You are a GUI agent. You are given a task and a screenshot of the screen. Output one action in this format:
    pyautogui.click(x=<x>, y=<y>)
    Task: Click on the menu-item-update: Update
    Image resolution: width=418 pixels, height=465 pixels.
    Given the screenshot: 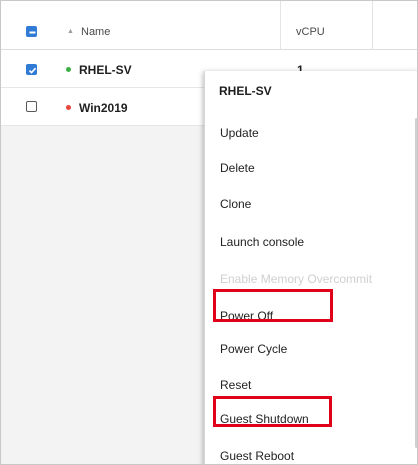 What is the action you would take?
    pyautogui.click(x=307, y=133)
    